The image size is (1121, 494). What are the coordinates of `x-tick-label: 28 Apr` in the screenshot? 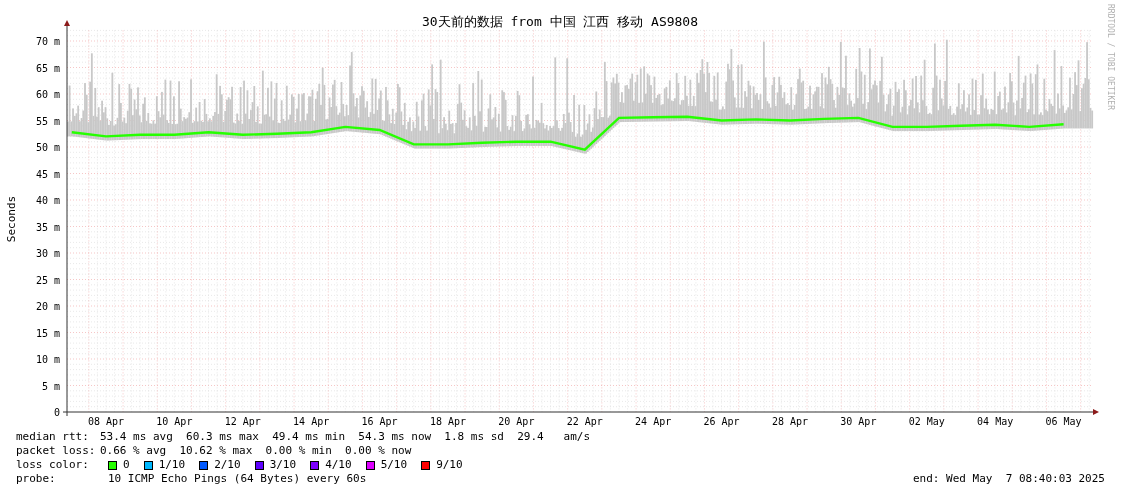 It's located at (789, 421).